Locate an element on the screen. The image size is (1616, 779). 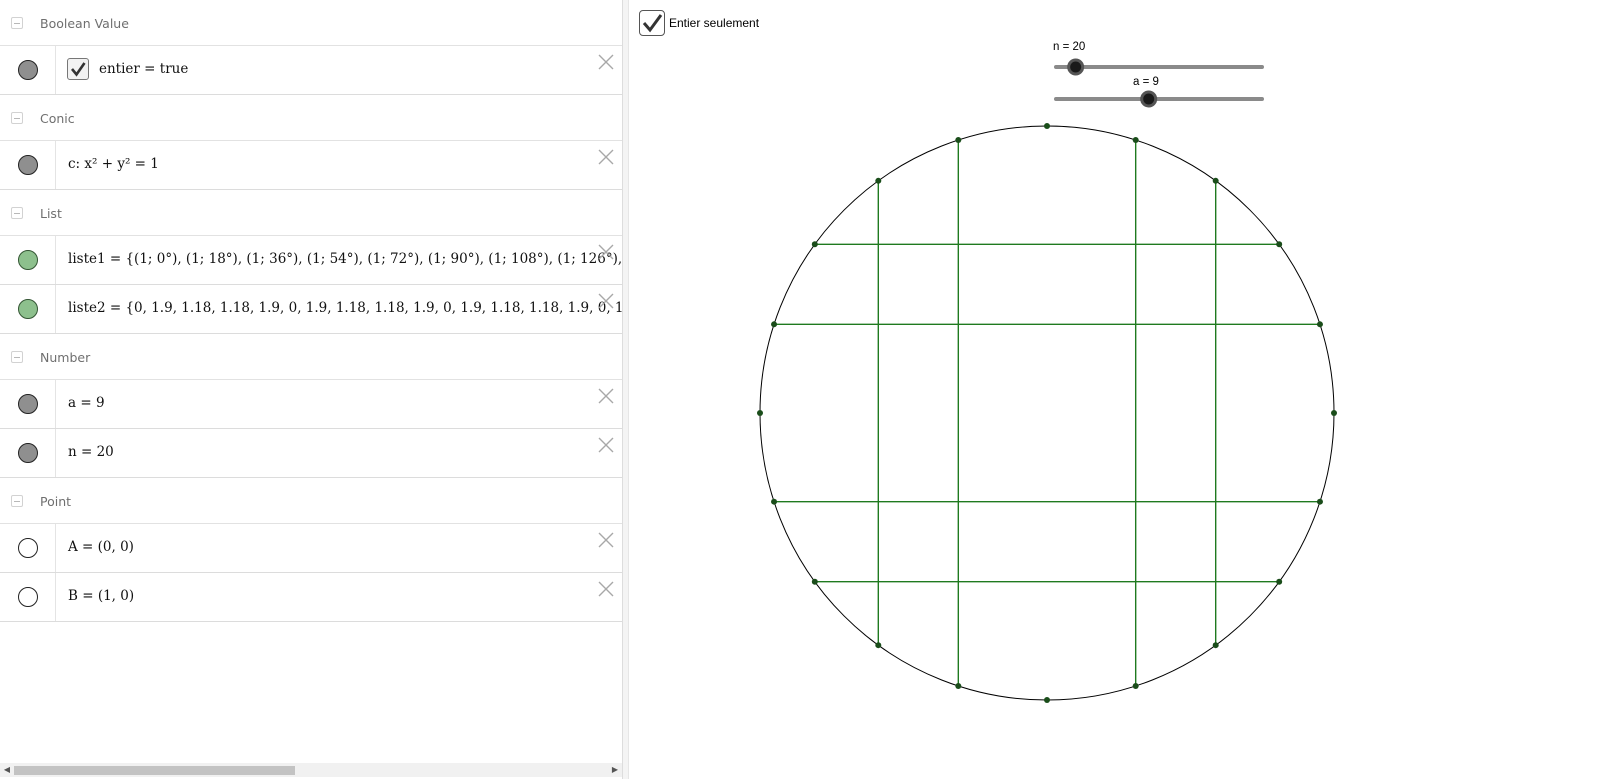
algebra-row: c: x² + y² = 1 is located at coordinates (311, 165).